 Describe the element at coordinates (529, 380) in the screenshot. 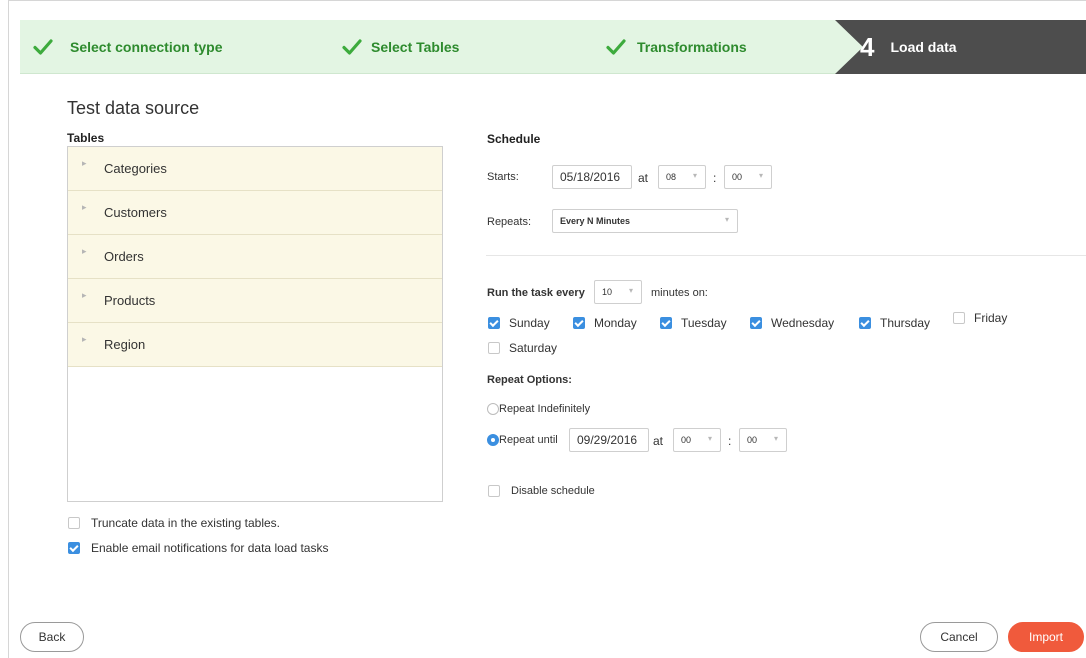

I see `repeat-options-label: Repeat Options:` at that location.